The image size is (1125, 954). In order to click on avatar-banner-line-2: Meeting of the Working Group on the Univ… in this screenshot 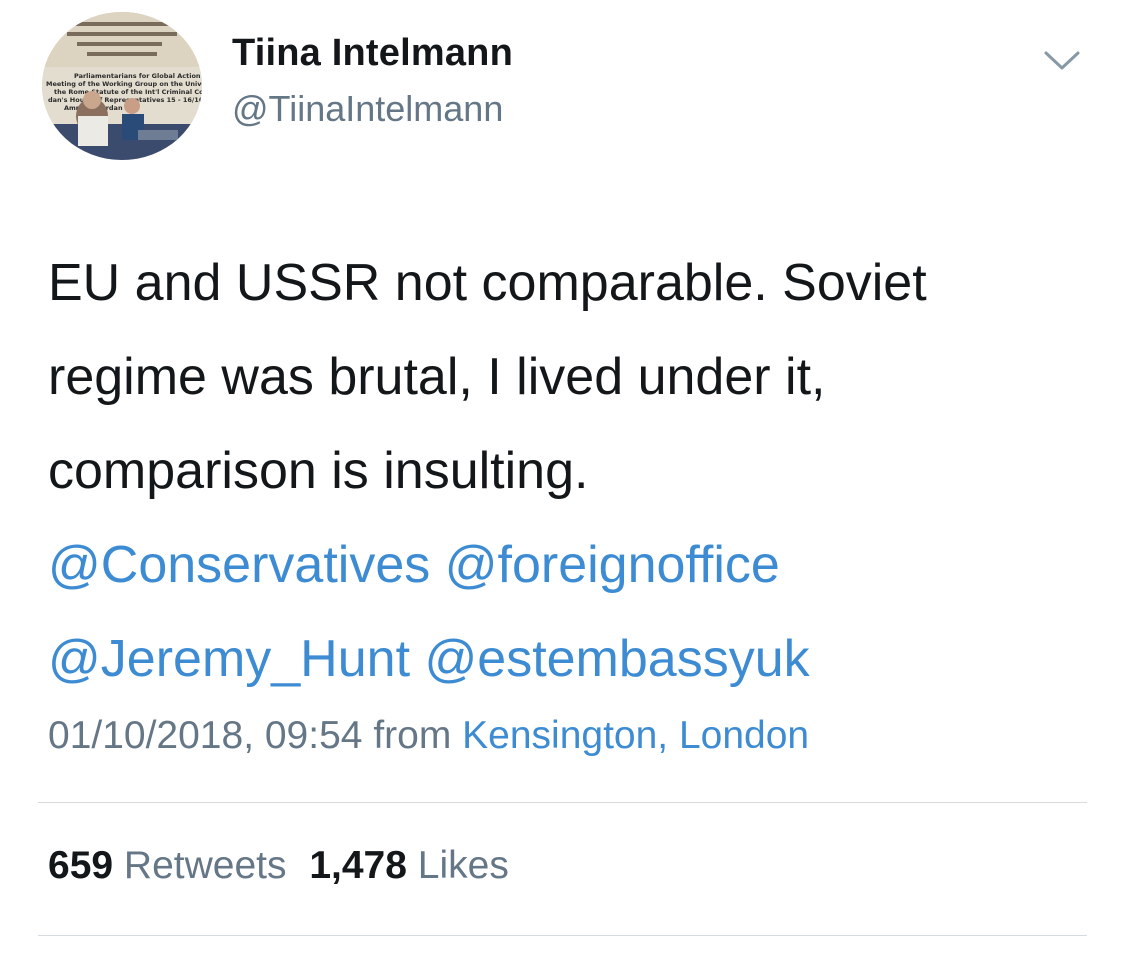, I will do `click(124, 84)`.